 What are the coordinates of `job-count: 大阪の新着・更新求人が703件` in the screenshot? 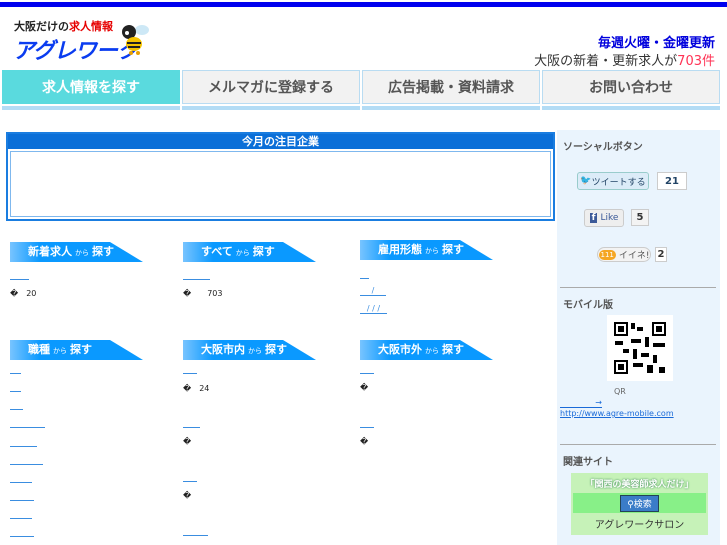 It's located at (624, 59).